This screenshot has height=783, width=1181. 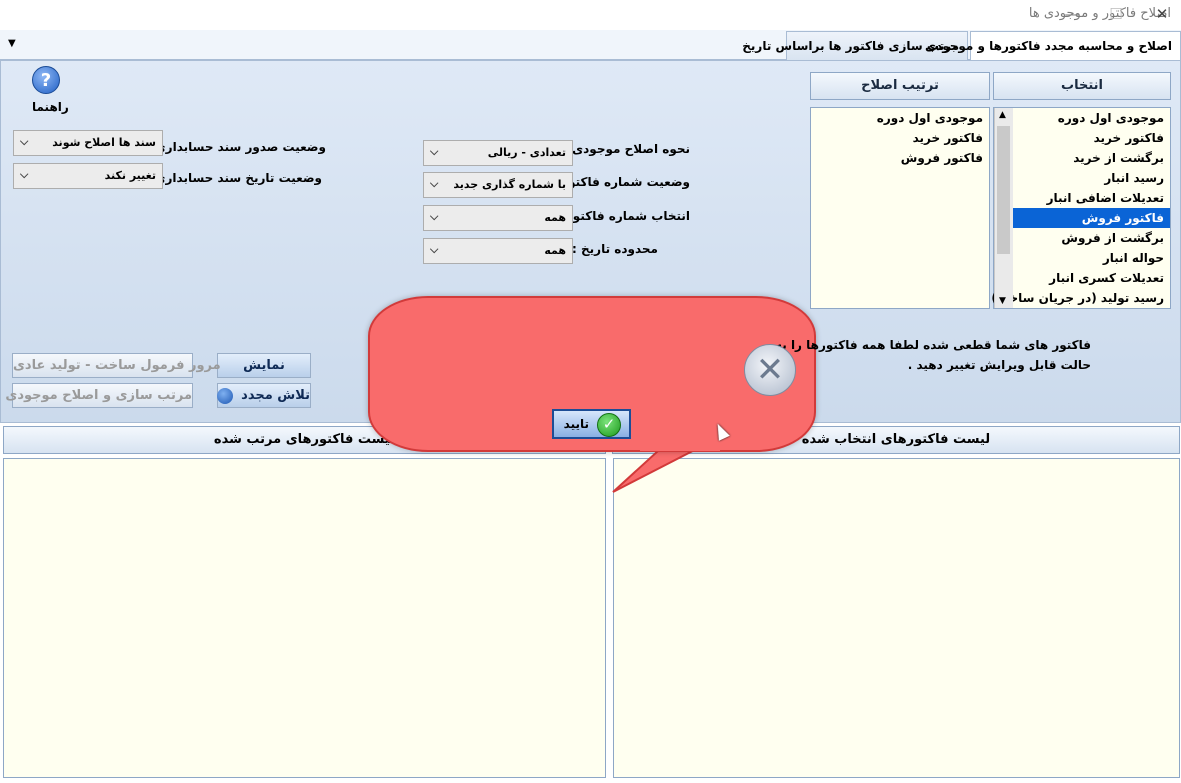 I want to click on close-window-icon: ✕, so click(x=1160, y=15).